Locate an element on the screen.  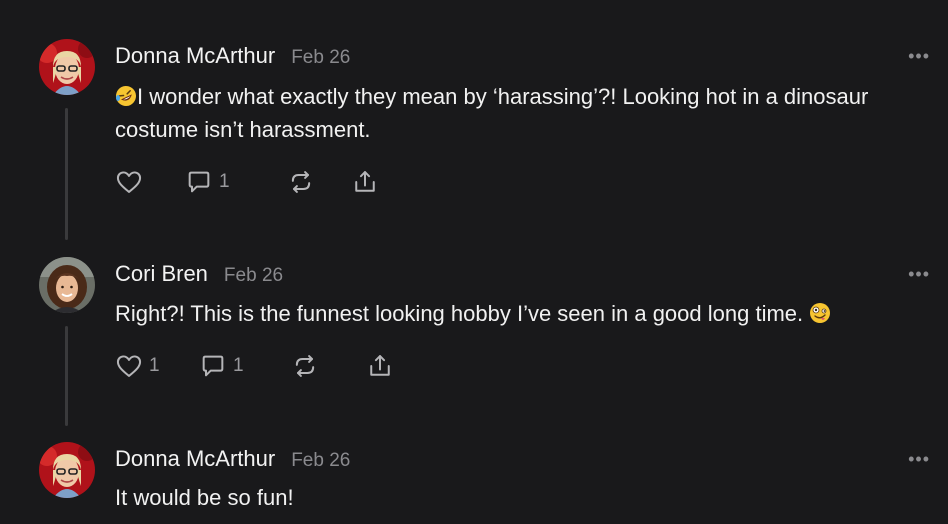
zany-face-emoji-icon is located at coordinates (820, 313).